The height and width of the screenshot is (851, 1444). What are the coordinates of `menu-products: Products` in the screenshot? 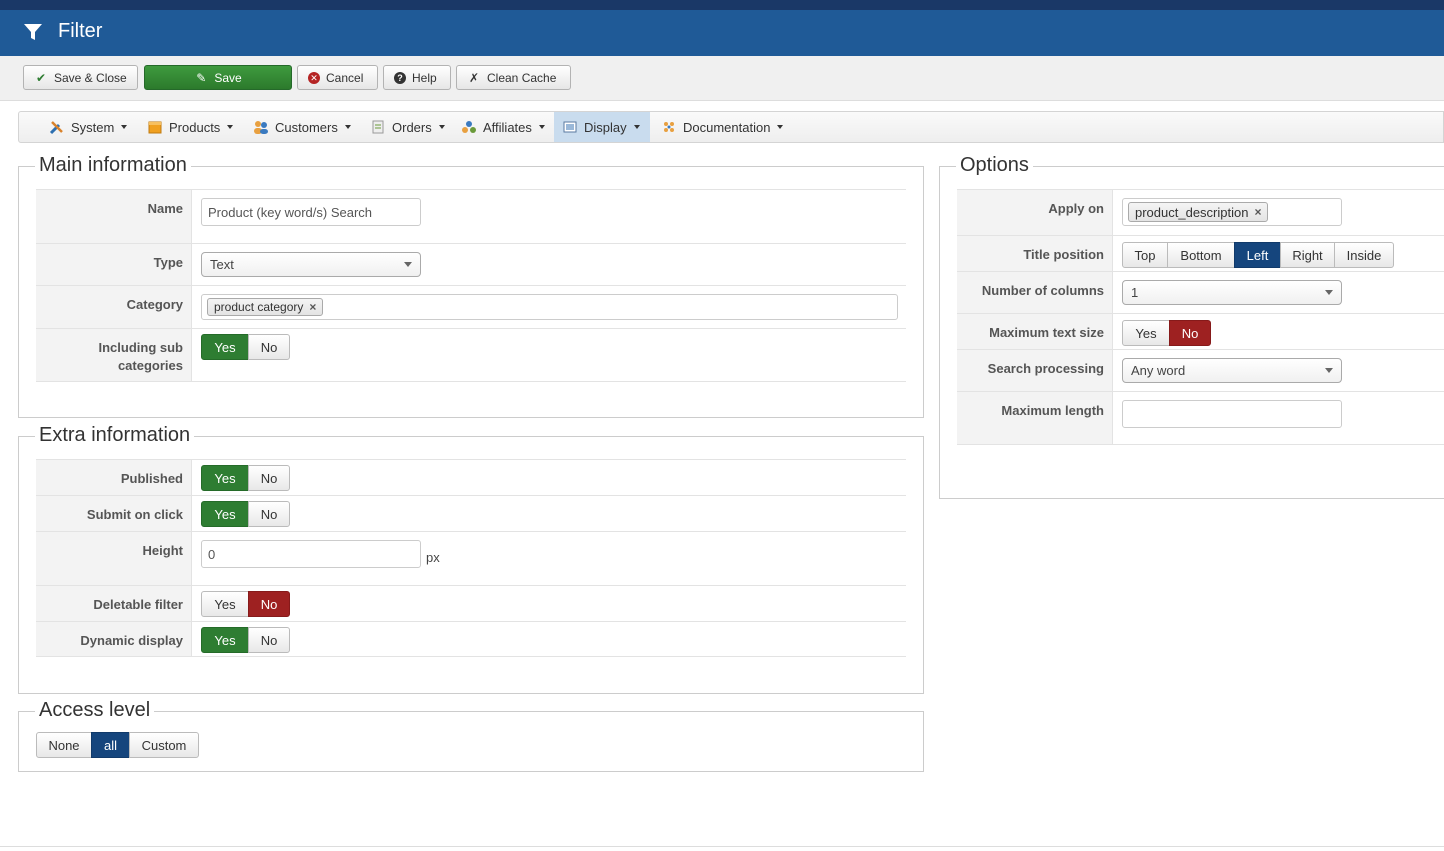 It's located at (190, 127).